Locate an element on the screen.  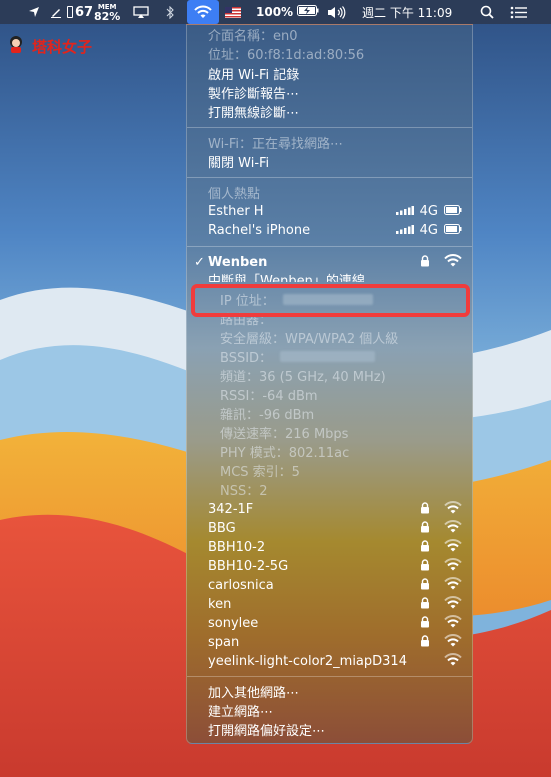
network-name: BBH10-2-5G is located at coordinates (248, 566).